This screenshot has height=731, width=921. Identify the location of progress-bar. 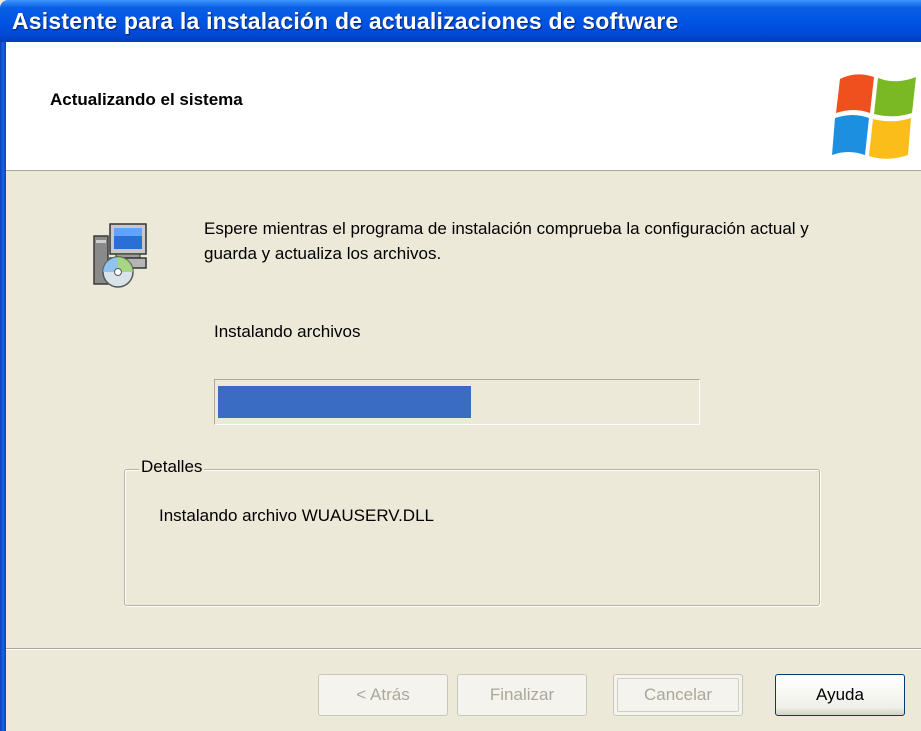
(457, 402).